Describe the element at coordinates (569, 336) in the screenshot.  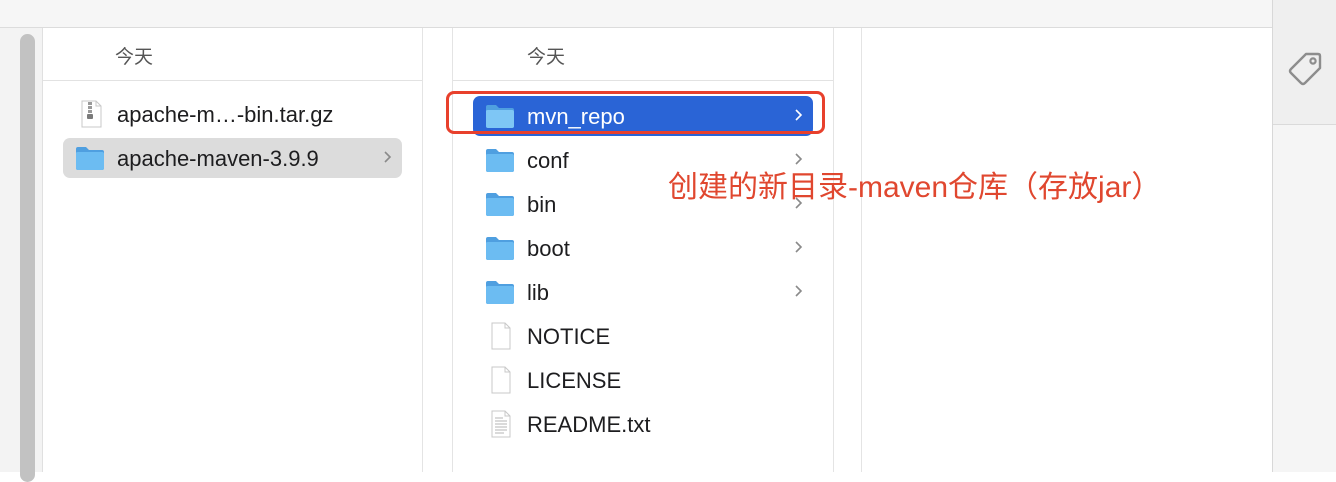
I see `item-label: NOTICE` at that location.